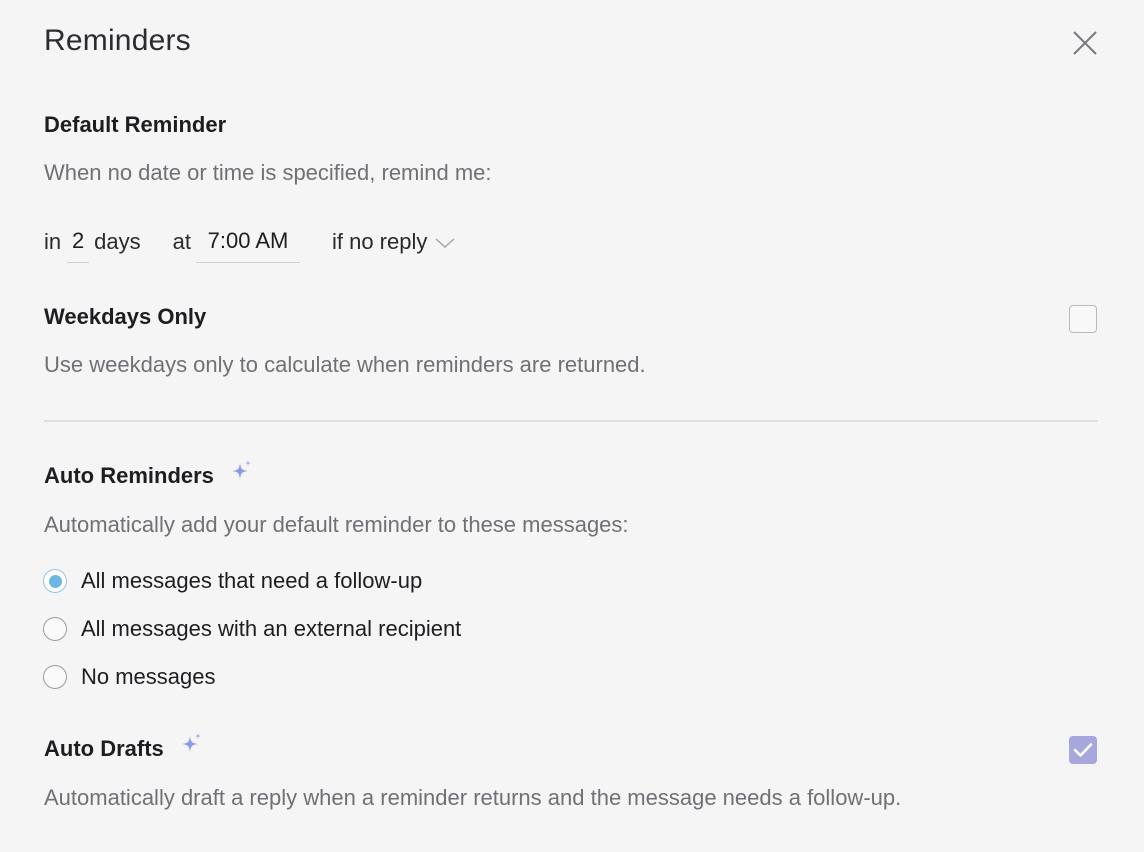  I want to click on auto-reminders-heading: Auto Reminders, so click(149, 474).